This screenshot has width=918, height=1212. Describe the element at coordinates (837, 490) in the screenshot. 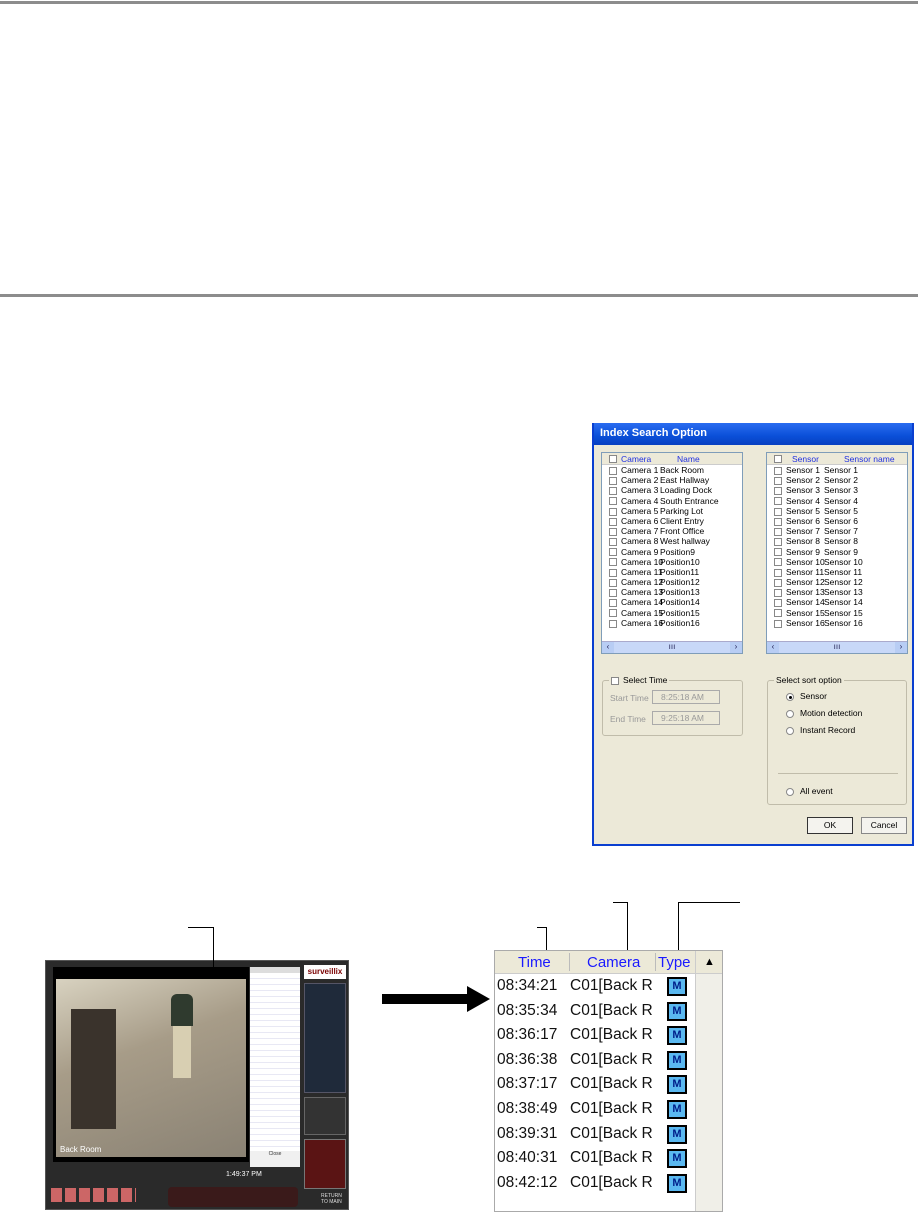

I see `sensor-row: Sensor 3 Sensor 3` at that location.